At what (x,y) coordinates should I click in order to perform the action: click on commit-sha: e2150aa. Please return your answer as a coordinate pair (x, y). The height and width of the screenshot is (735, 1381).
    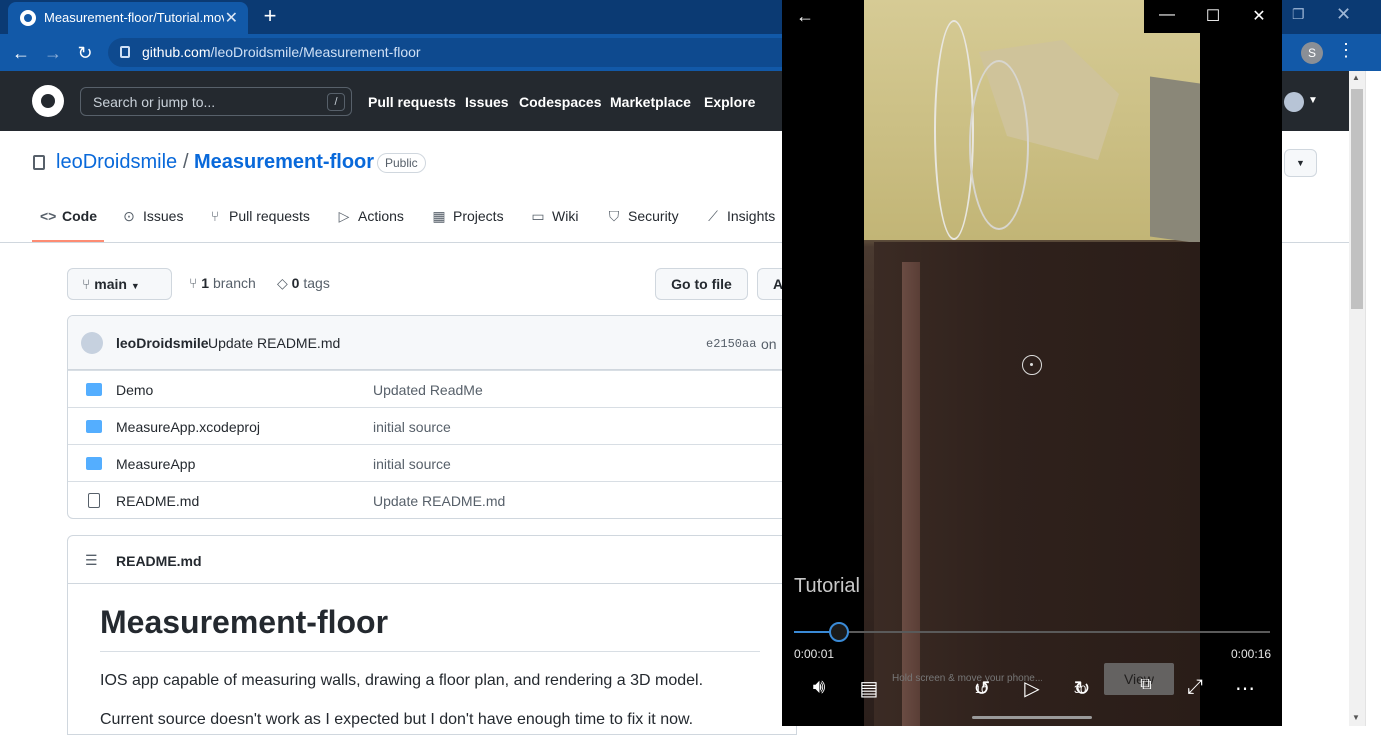
    Looking at the image, I should click on (731, 344).